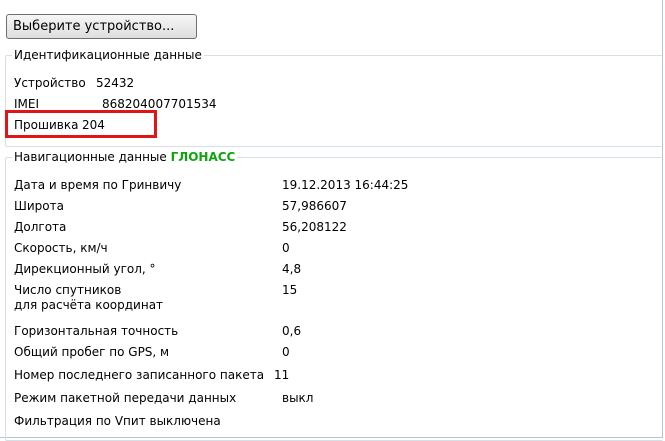 Image resolution: width=665 pixels, height=441 pixels. I want to click on nav-row-value: 0,6, so click(292, 331).